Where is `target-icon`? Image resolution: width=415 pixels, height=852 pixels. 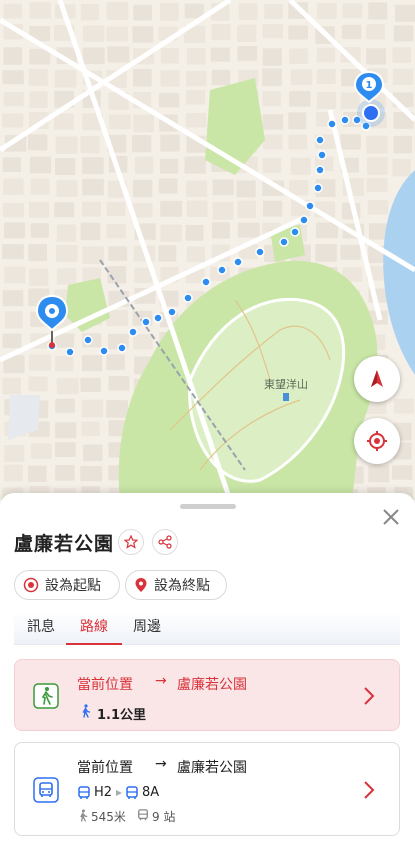 target-icon is located at coordinates (31, 585).